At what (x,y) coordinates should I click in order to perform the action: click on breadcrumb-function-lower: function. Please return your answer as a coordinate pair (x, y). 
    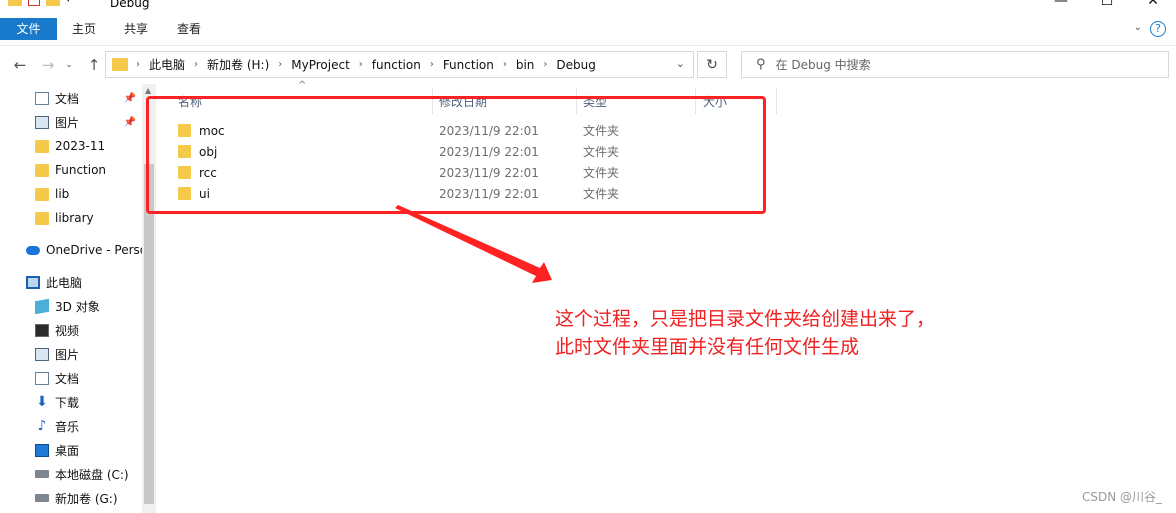
    Looking at the image, I should click on (396, 65).